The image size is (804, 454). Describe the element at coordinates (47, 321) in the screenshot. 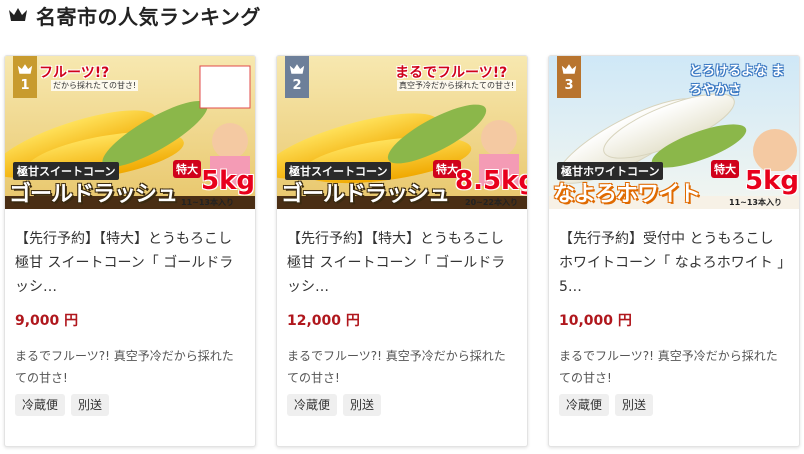

I see `product-price: 9,000 円` at that location.